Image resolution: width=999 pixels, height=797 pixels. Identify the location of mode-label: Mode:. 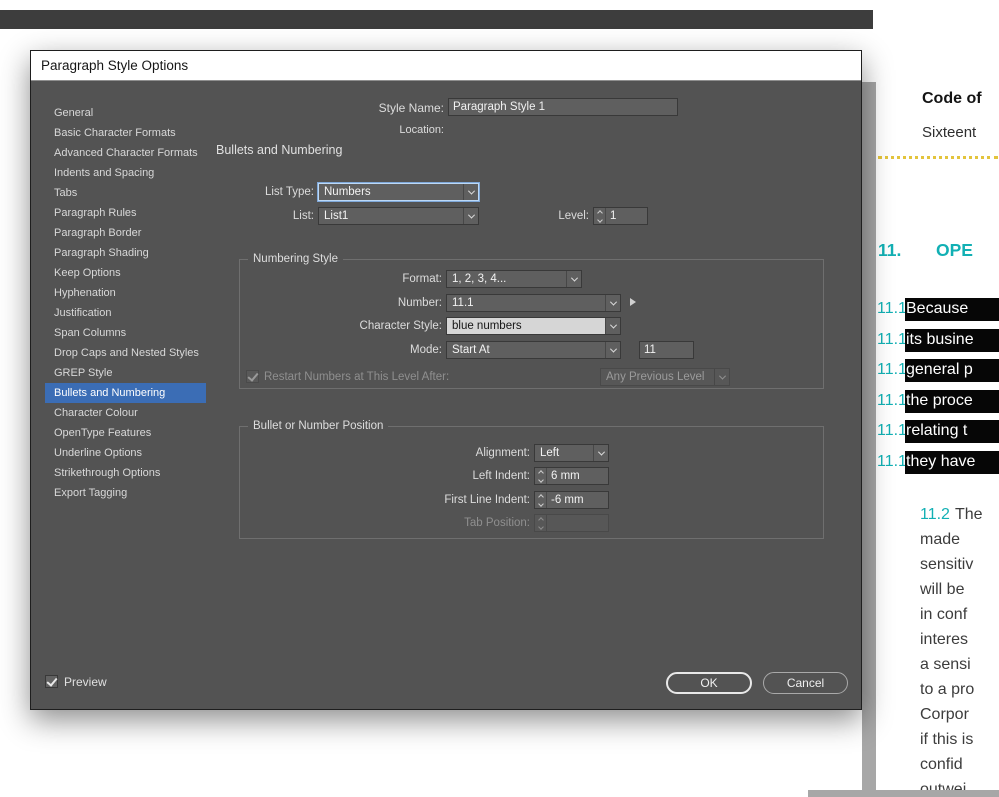
(426, 350).